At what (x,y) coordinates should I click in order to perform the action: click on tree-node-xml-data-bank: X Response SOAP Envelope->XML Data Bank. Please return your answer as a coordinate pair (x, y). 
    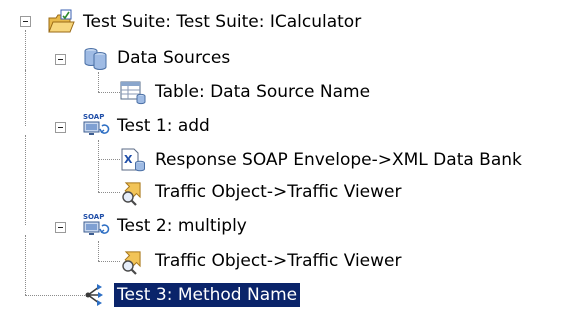
    Looking at the image, I should click on (321, 160).